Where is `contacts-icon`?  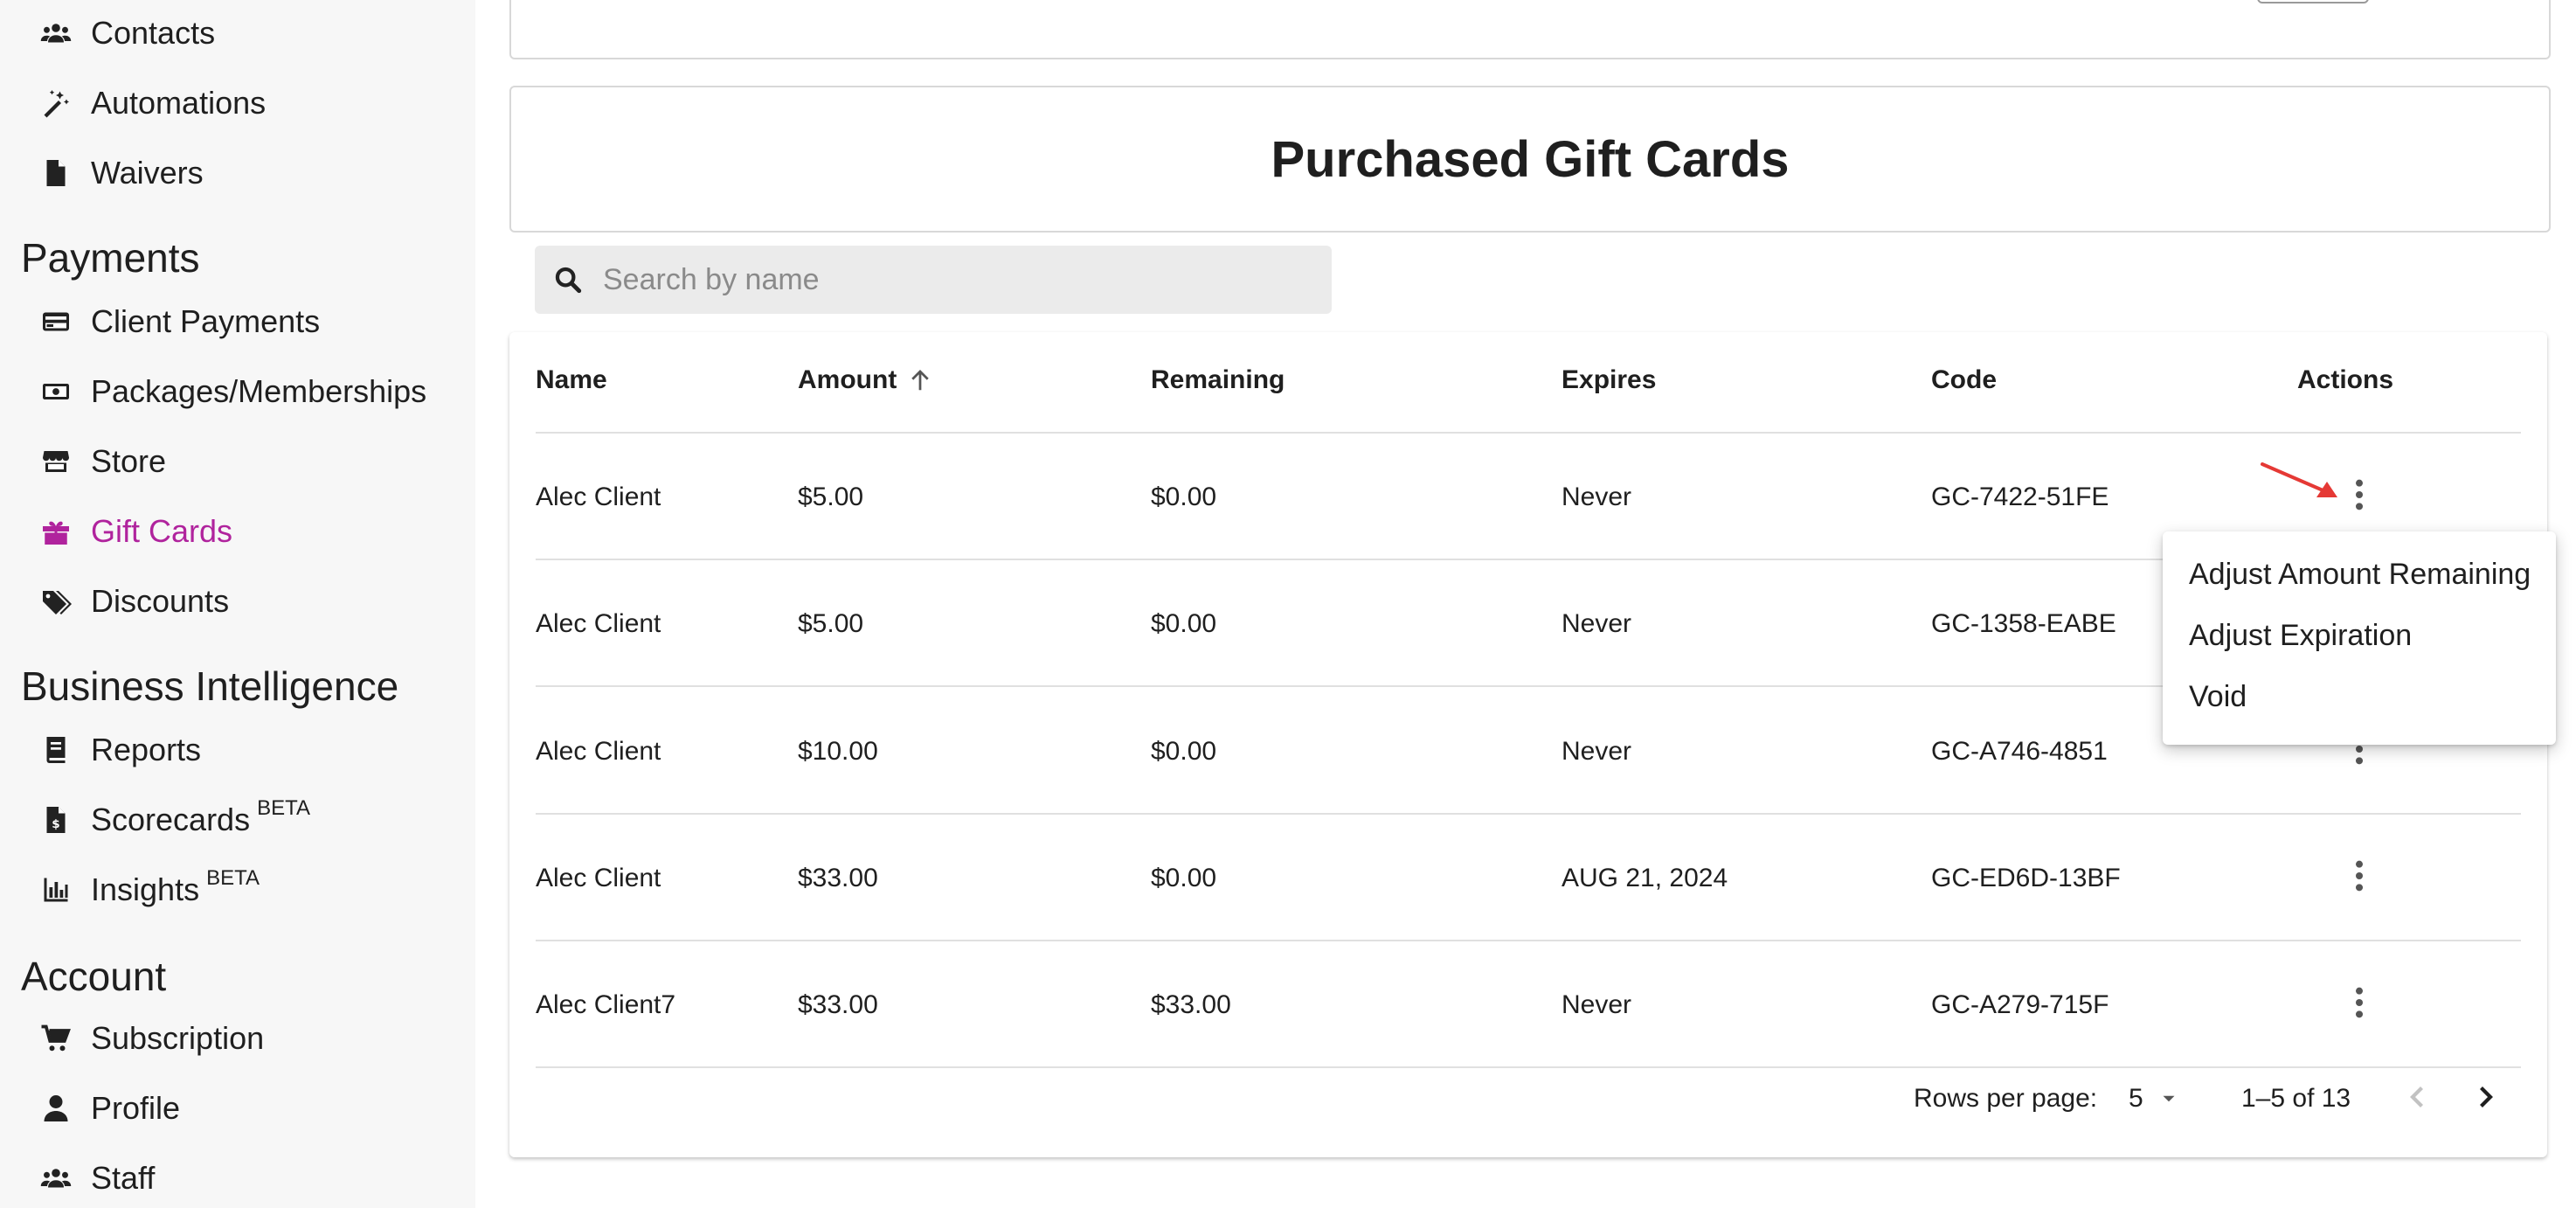 contacts-icon is located at coordinates (55, 33).